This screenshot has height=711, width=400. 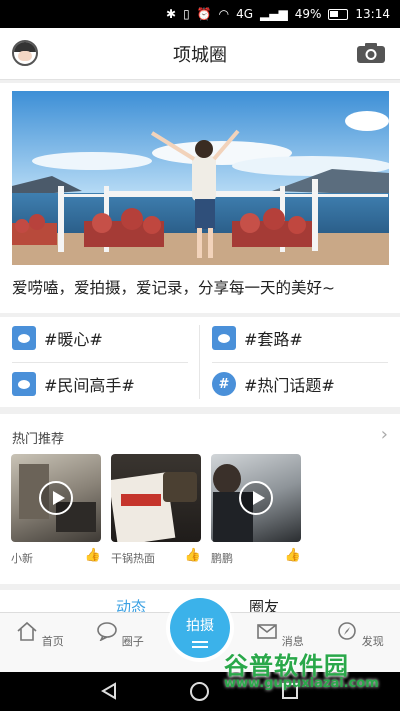 I want to click on shoot-label: 拍摄, so click(x=200, y=626).